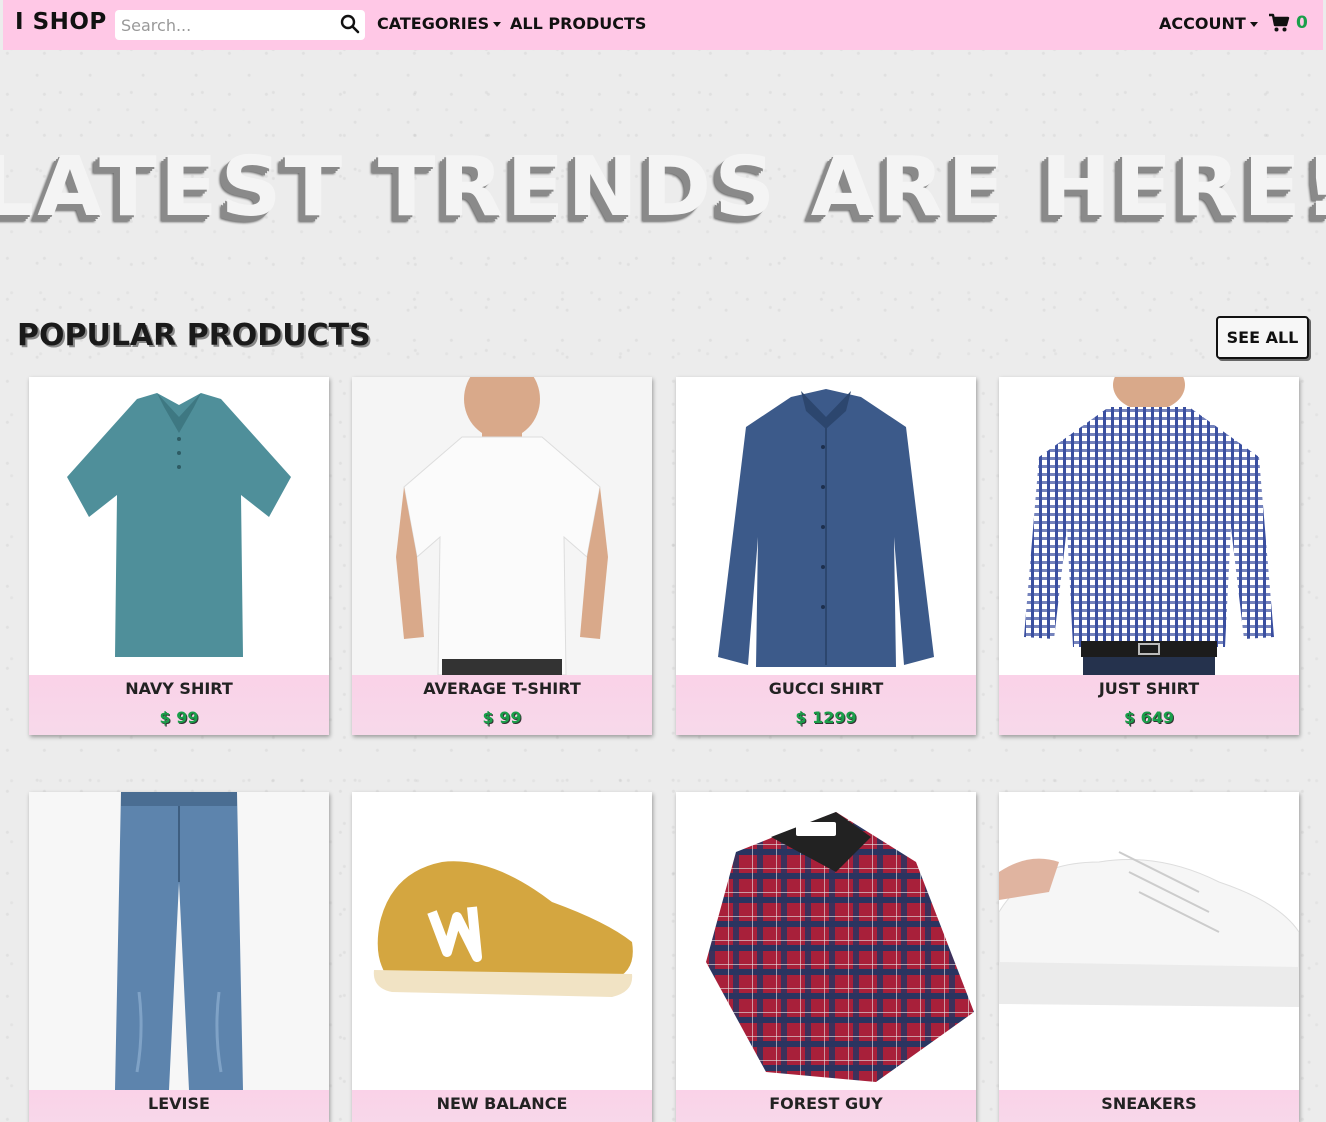 Image resolution: width=1326 pixels, height=1122 pixels. I want to click on product-name: FOREST GUY, so click(826, 1103).